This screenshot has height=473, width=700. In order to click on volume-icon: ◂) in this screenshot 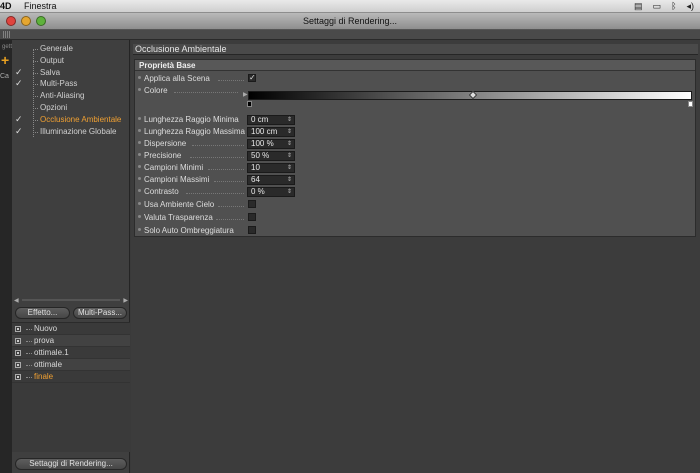, I will do `click(690, 6)`.